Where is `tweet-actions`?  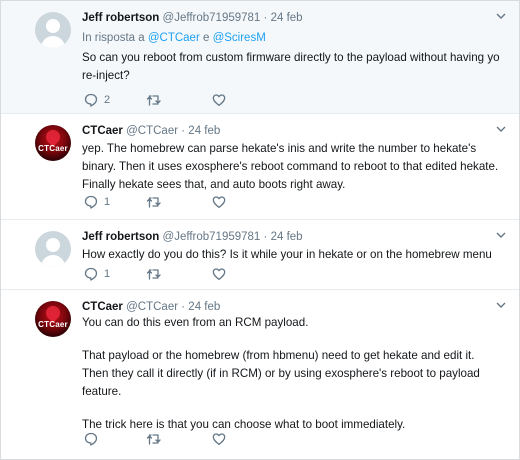 tweet-actions is located at coordinates (232, 439).